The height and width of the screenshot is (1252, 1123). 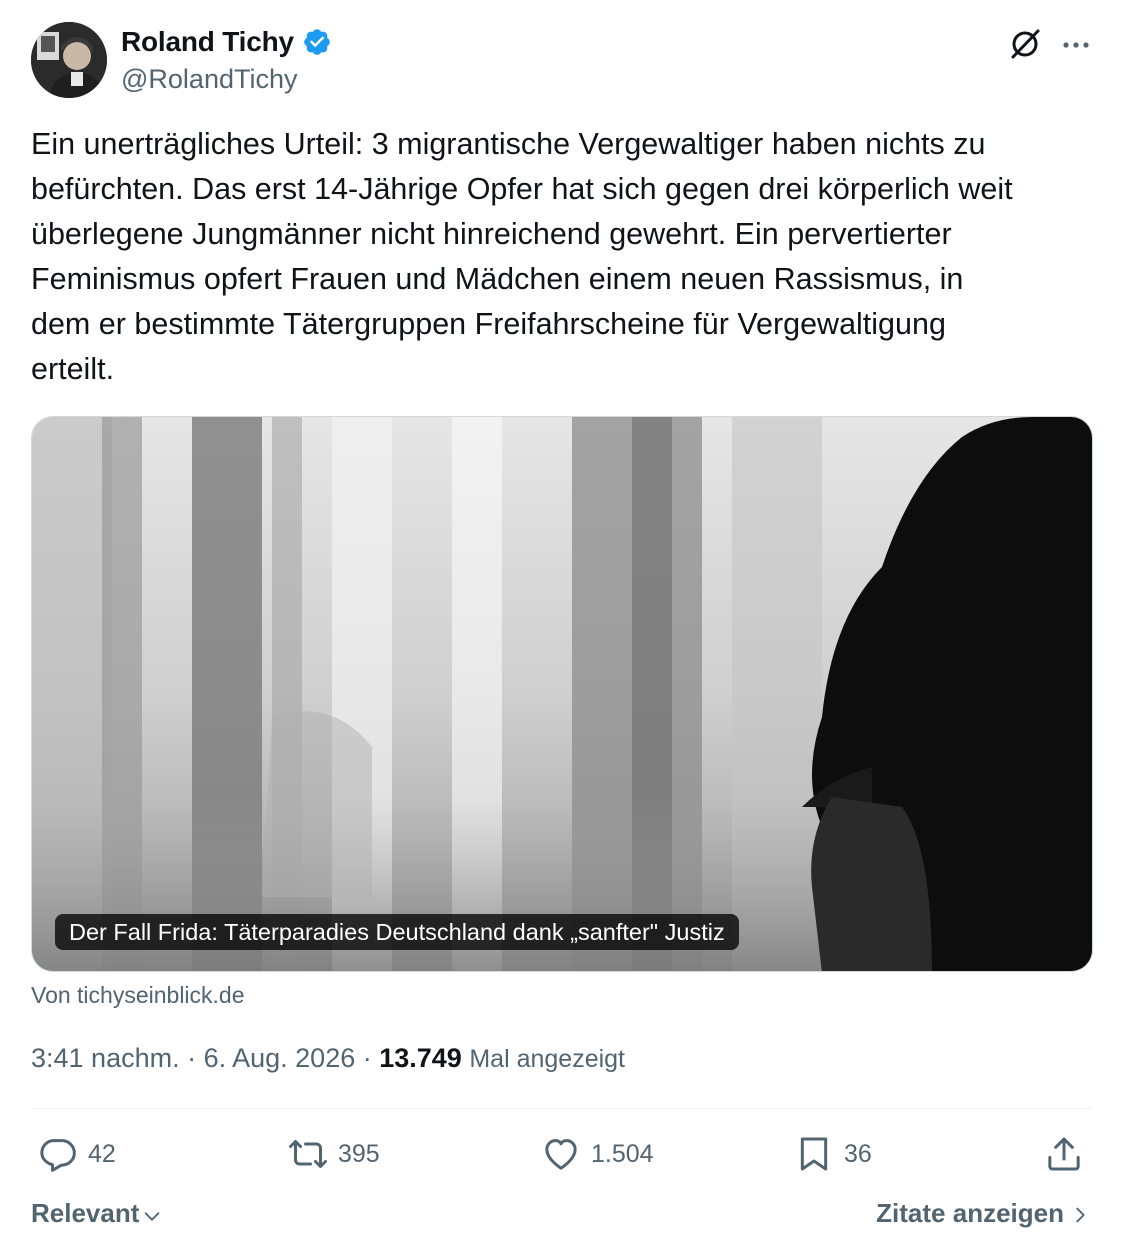 I want to click on quotes-label: Zitate anzeigen, so click(x=970, y=1213).